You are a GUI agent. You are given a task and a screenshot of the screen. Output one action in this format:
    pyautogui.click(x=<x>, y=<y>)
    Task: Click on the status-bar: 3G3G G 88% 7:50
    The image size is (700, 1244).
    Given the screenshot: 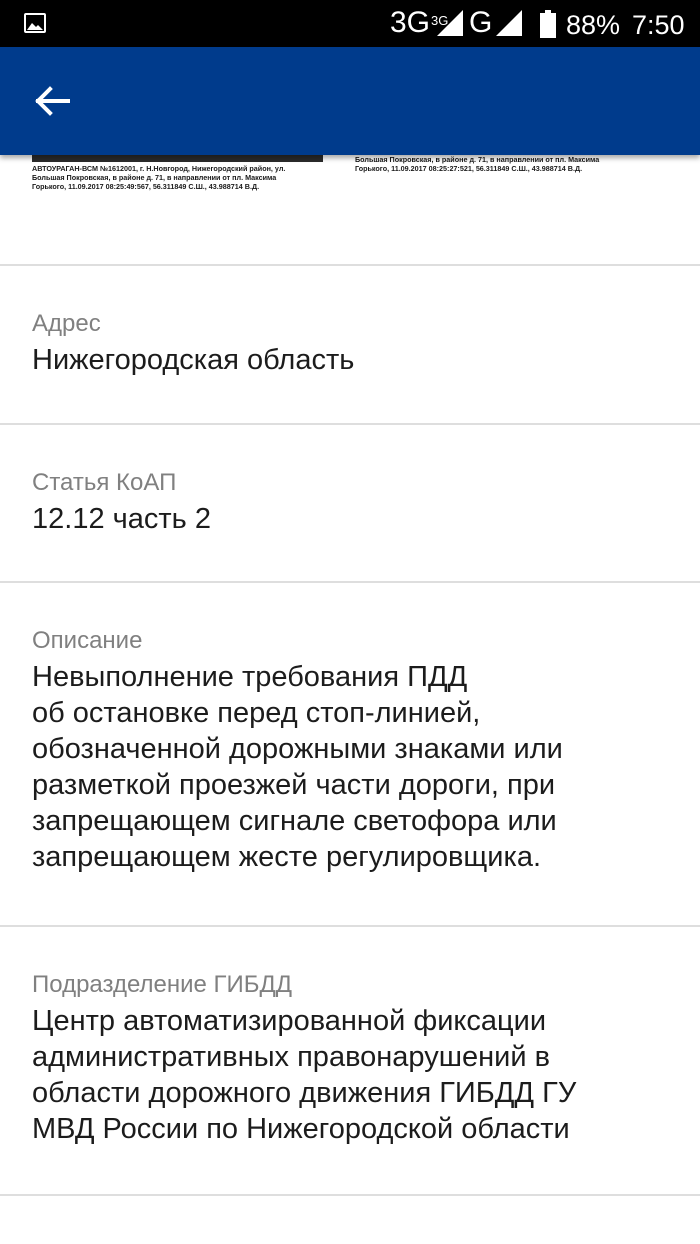 What is the action you would take?
    pyautogui.click(x=350, y=23)
    